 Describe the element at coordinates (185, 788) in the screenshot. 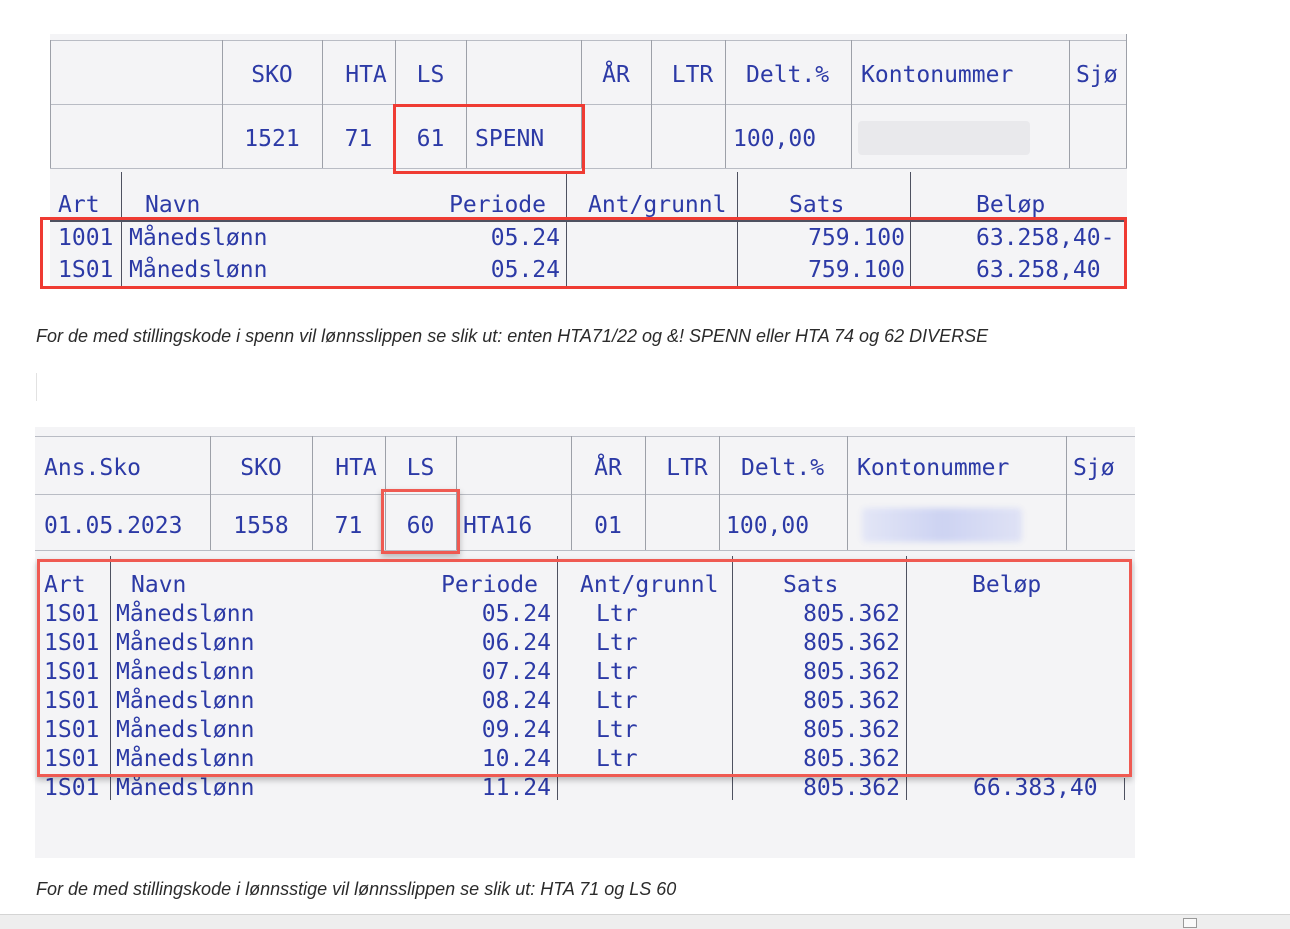

I see `line-navn: Månedslønn` at that location.